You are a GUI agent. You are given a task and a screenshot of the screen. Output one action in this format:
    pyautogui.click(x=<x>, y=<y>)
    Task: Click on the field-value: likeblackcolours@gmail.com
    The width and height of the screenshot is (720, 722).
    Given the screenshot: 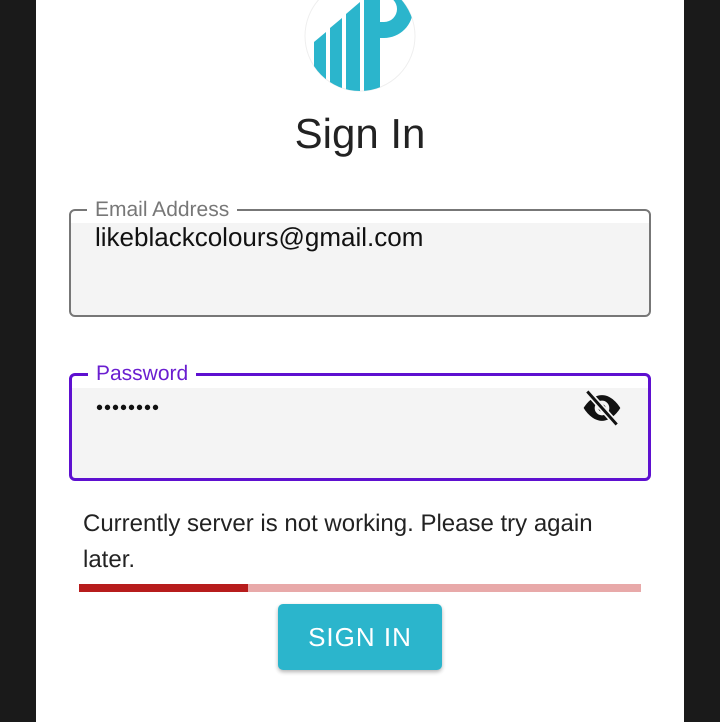 What is the action you would take?
    pyautogui.click(x=259, y=237)
    